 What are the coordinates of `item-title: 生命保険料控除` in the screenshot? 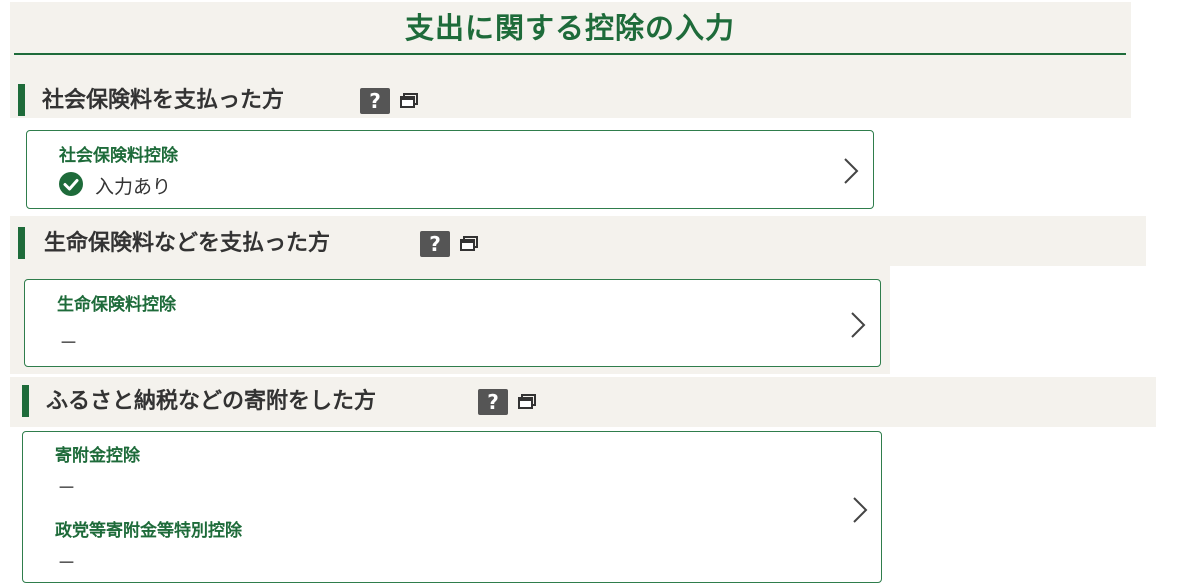 It's located at (116, 305).